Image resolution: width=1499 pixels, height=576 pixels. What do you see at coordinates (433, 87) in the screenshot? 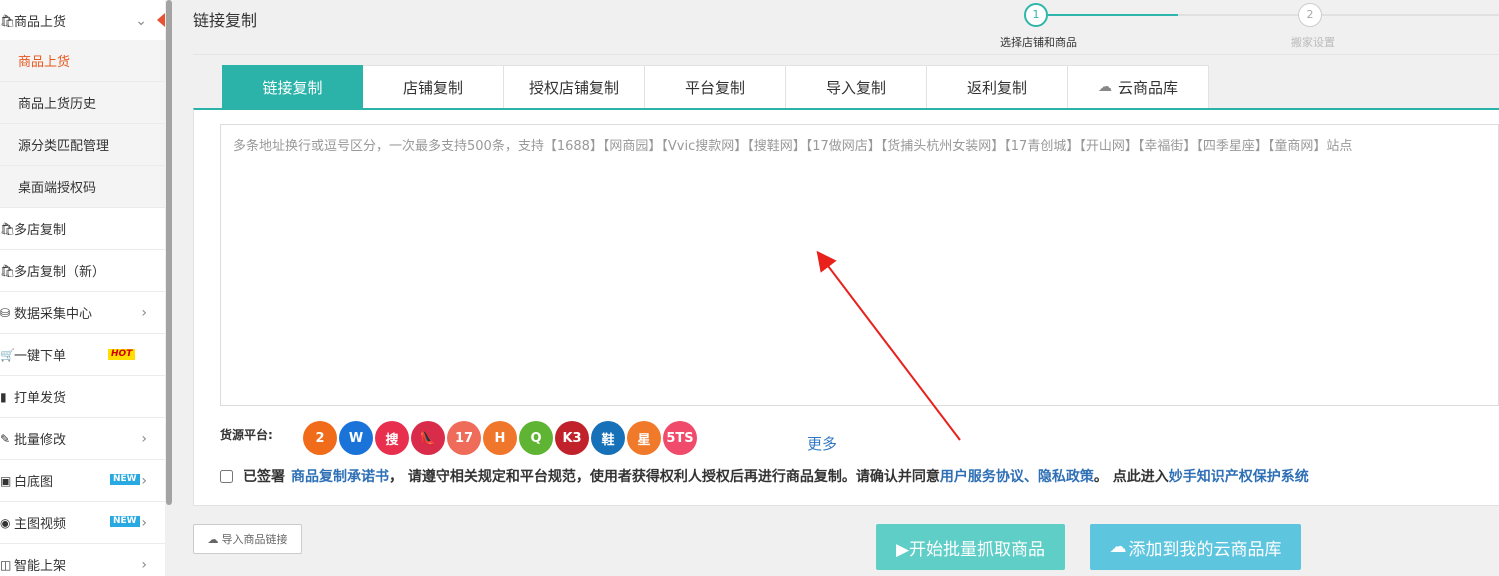
I see `tab-shop-copy: 店铺复制` at bounding box center [433, 87].